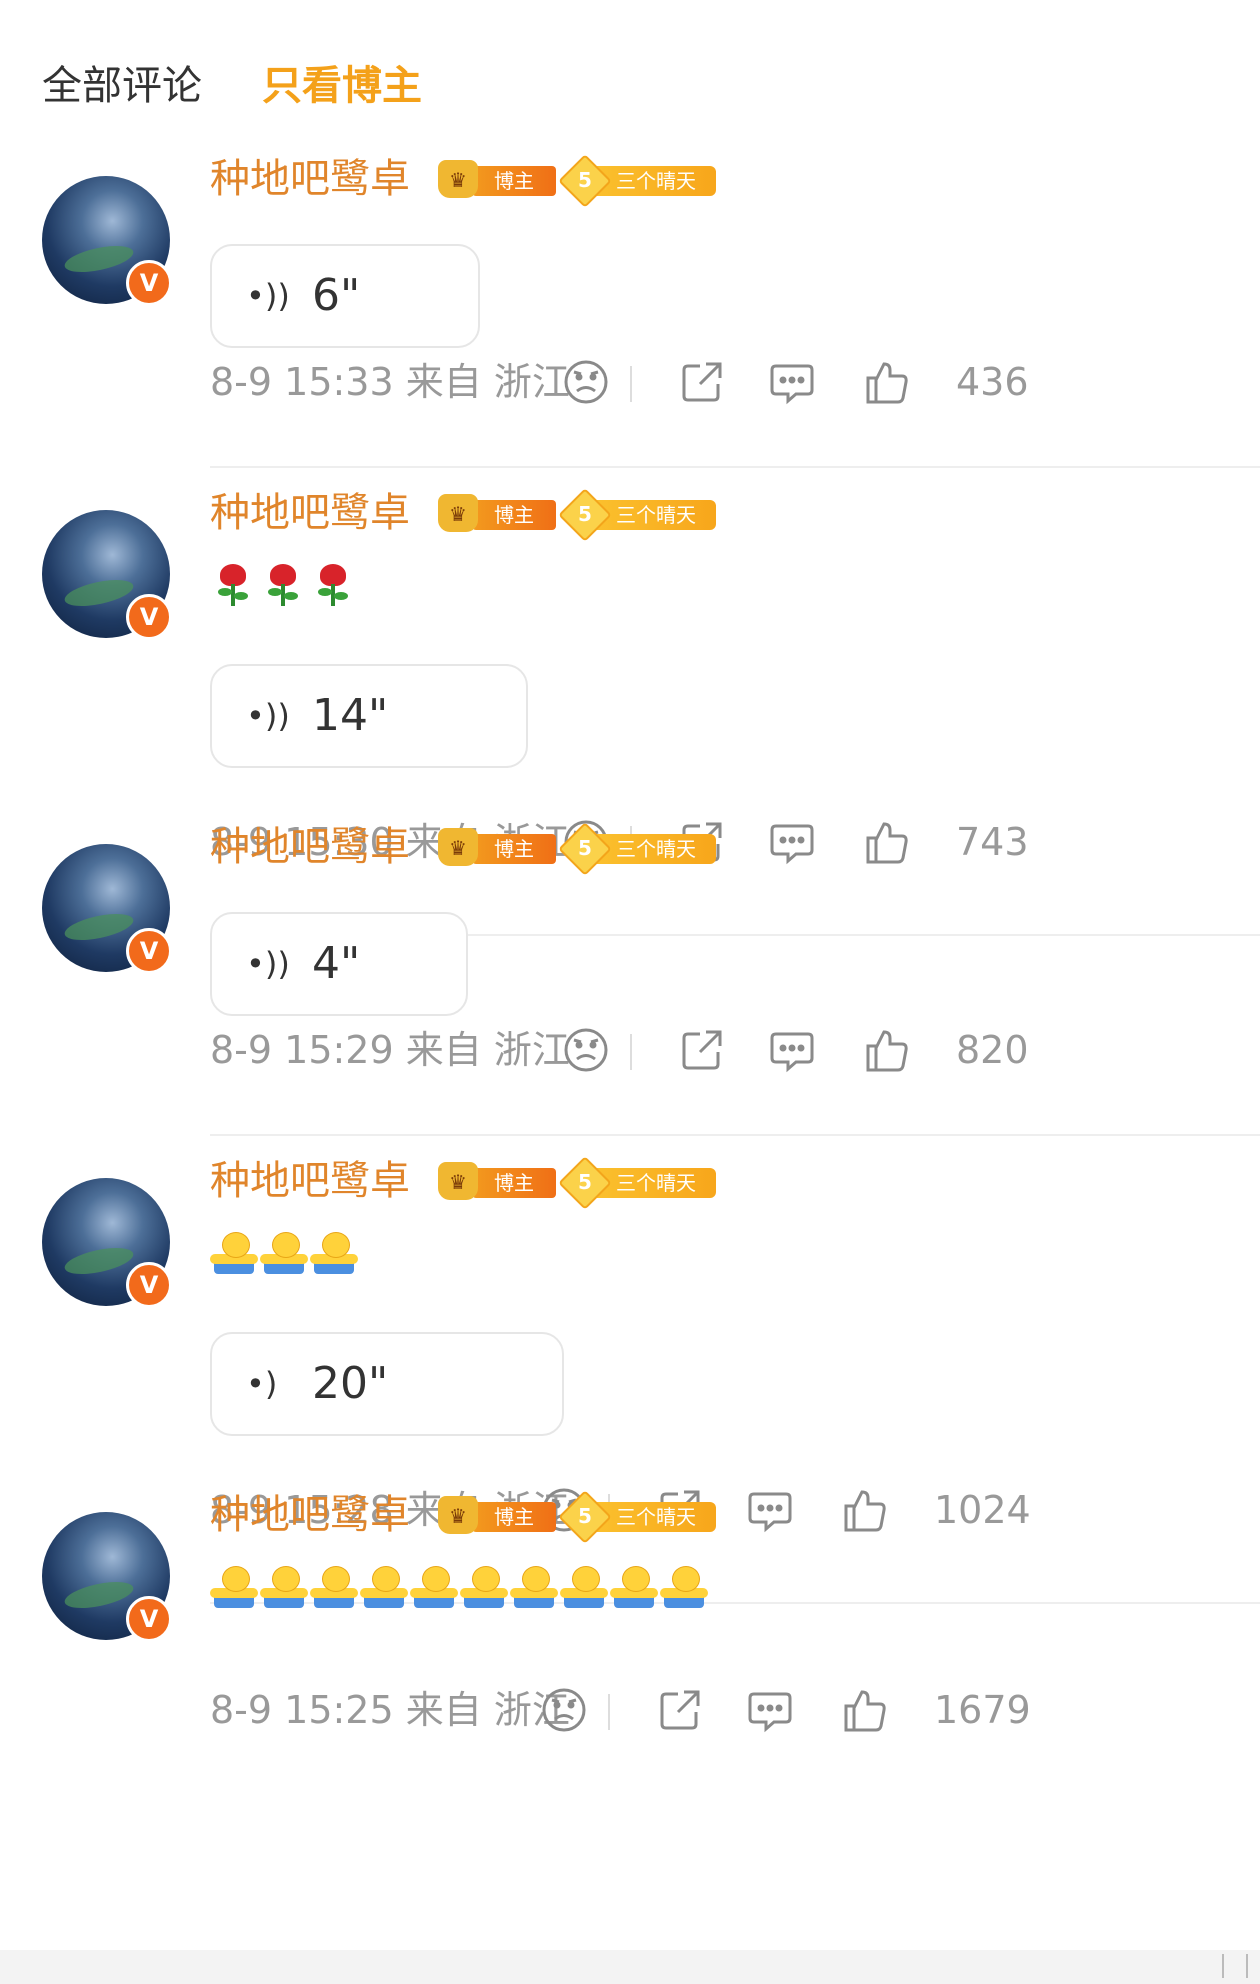 The height and width of the screenshot is (1984, 1260). I want to click on voice-wave-icon: •), so click(262, 1384).